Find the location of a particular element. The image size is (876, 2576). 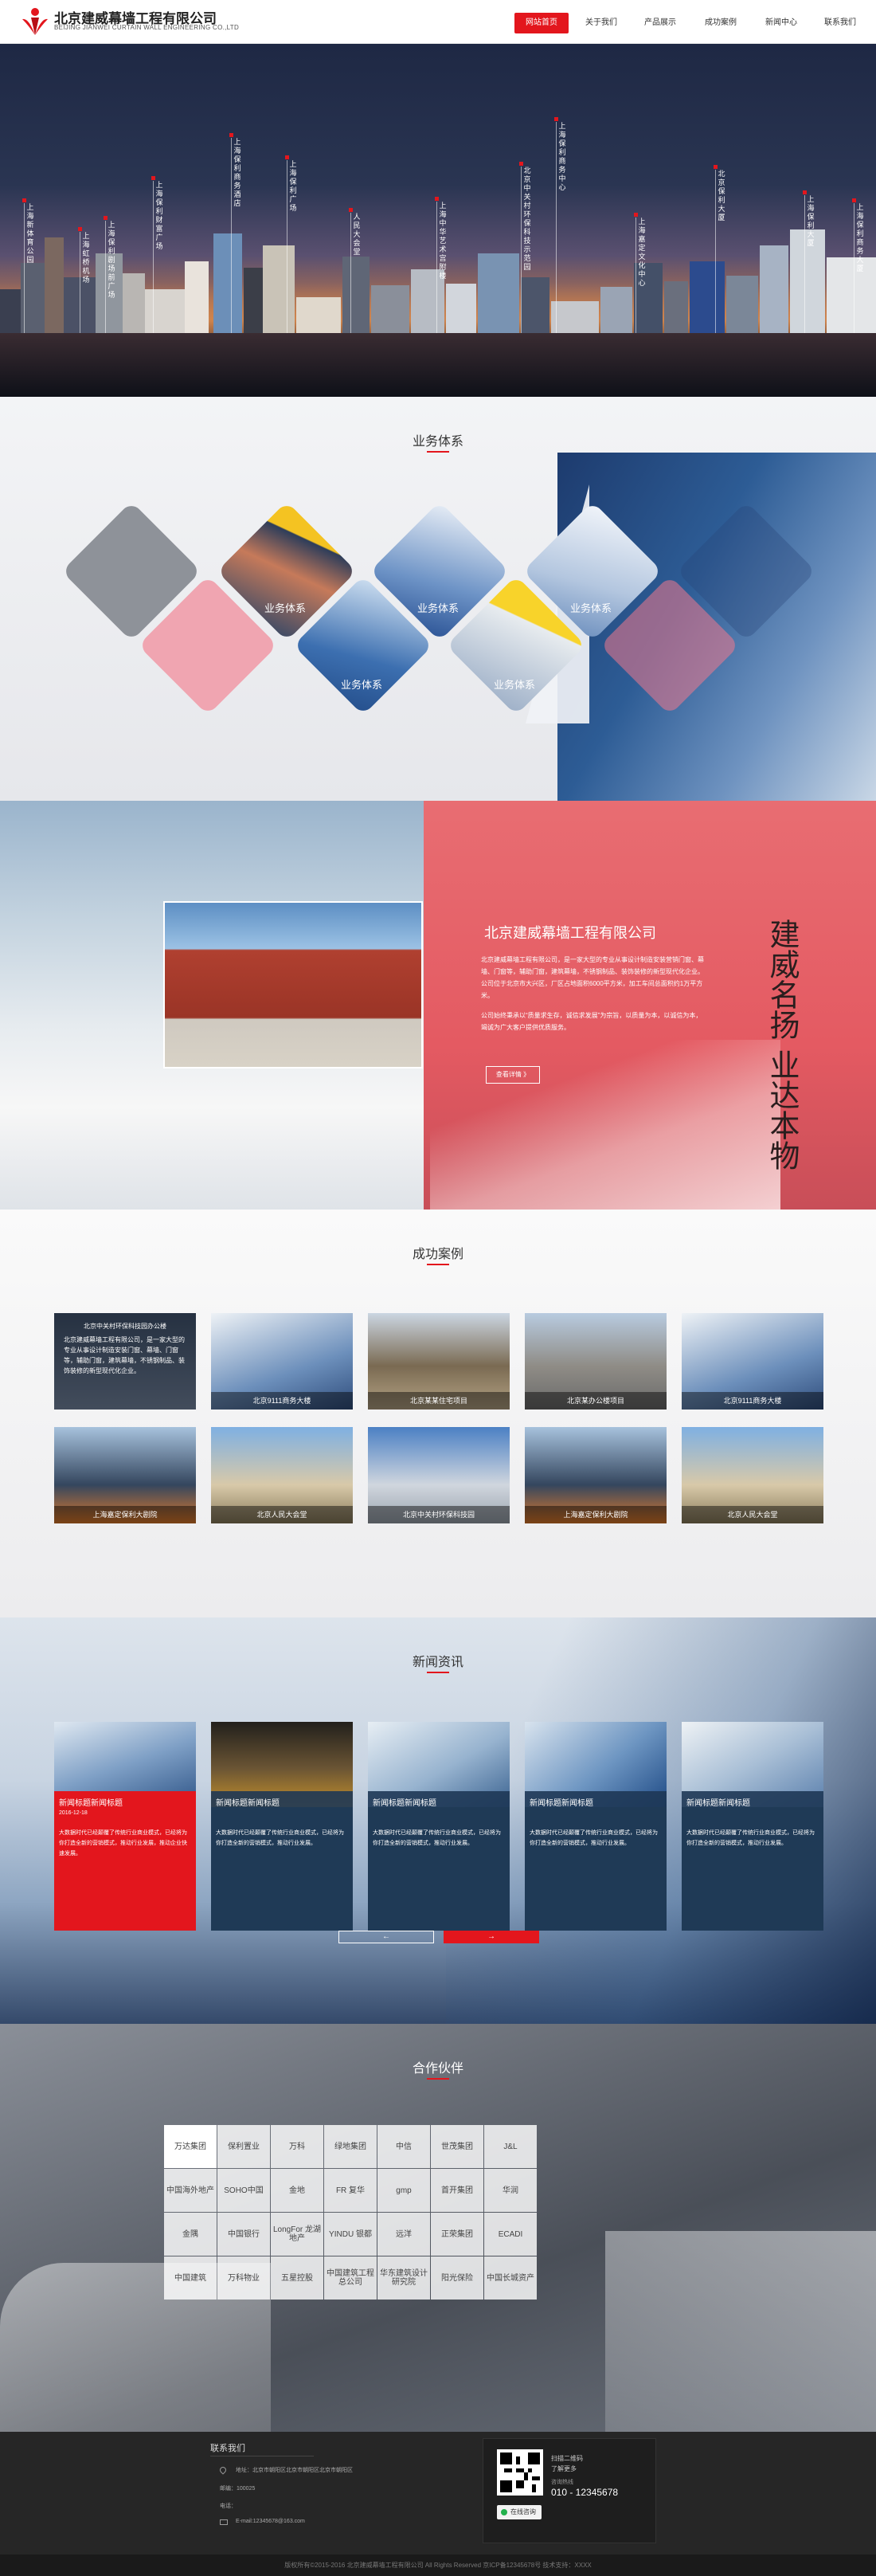

partner-logo: 中国长城资产 is located at coordinates (510, 2278).